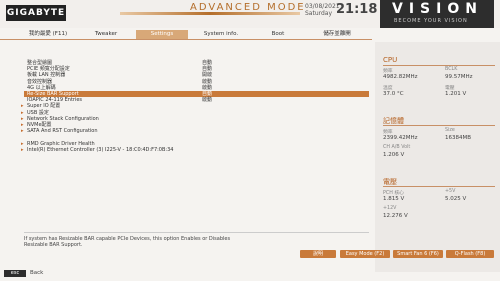 This screenshot has width=500, height=281. What do you see at coordinates (36, 273) in the screenshot?
I see `back-button: Back` at bounding box center [36, 273].